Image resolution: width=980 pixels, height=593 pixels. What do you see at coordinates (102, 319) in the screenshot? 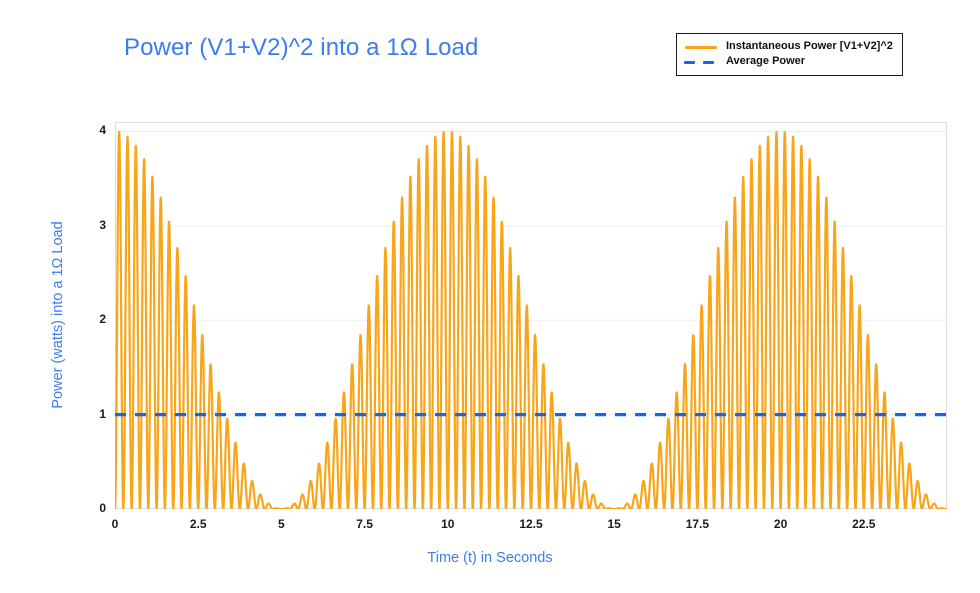
I see `y-tick-label: 2` at bounding box center [102, 319].